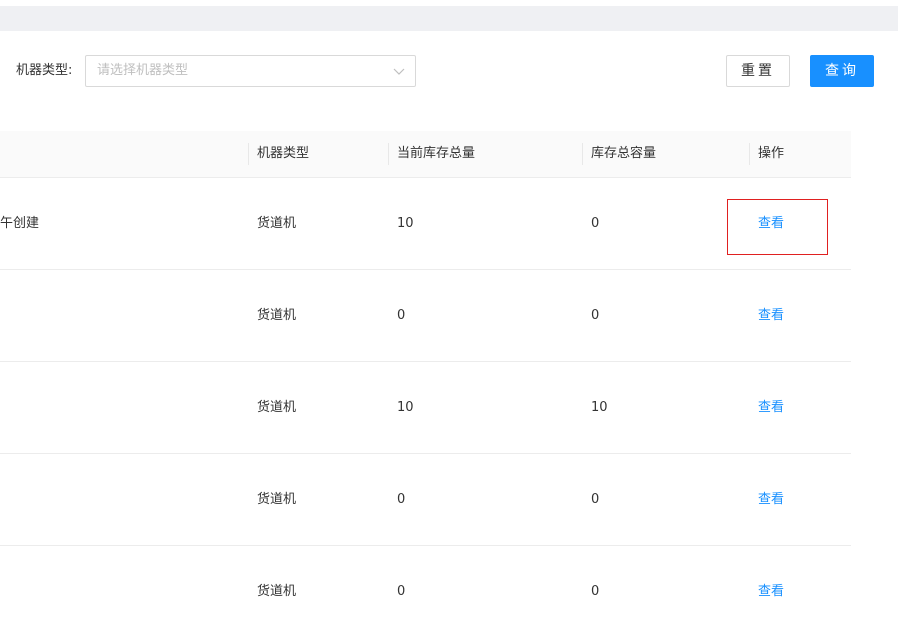 This screenshot has width=898, height=638. I want to click on cell-name: 午创建, so click(20, 223).